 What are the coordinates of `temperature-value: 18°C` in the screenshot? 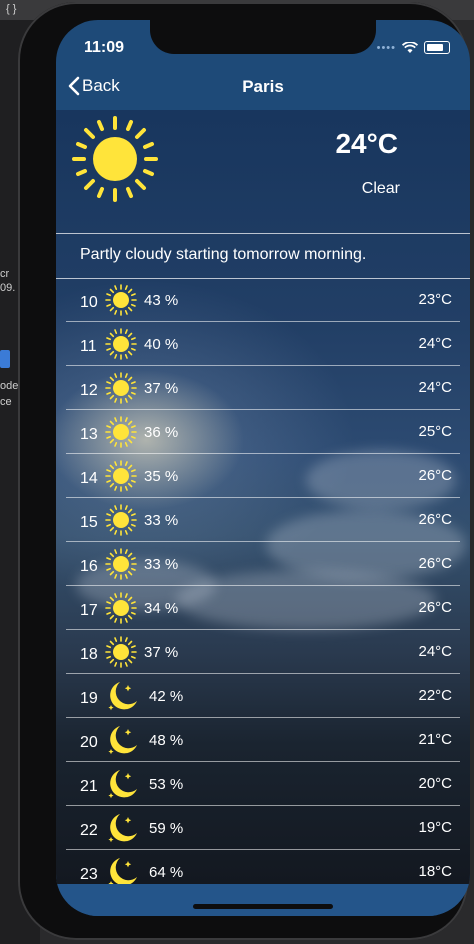 It's located at (435, 871).